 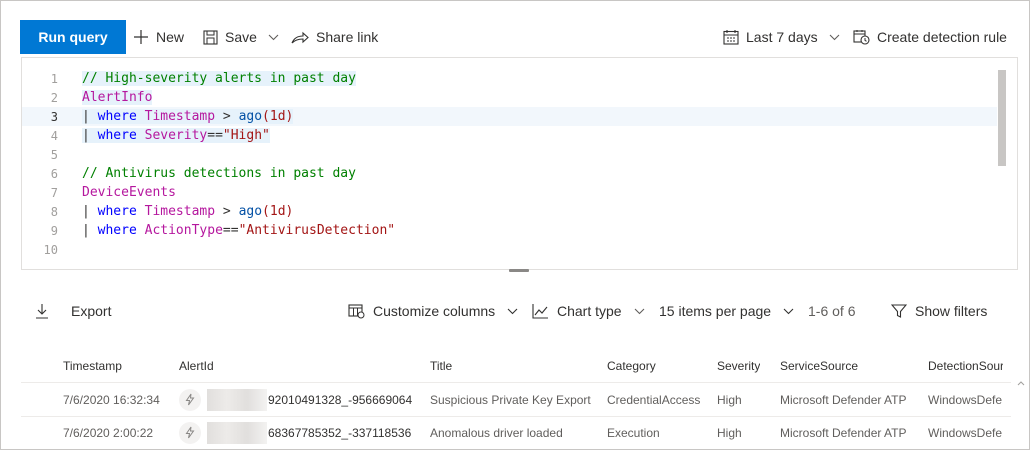 What do you see at coordinates (861, 37) in the screenshot?
I see `calendar-clock-icon` at bounding box center [861, 37].